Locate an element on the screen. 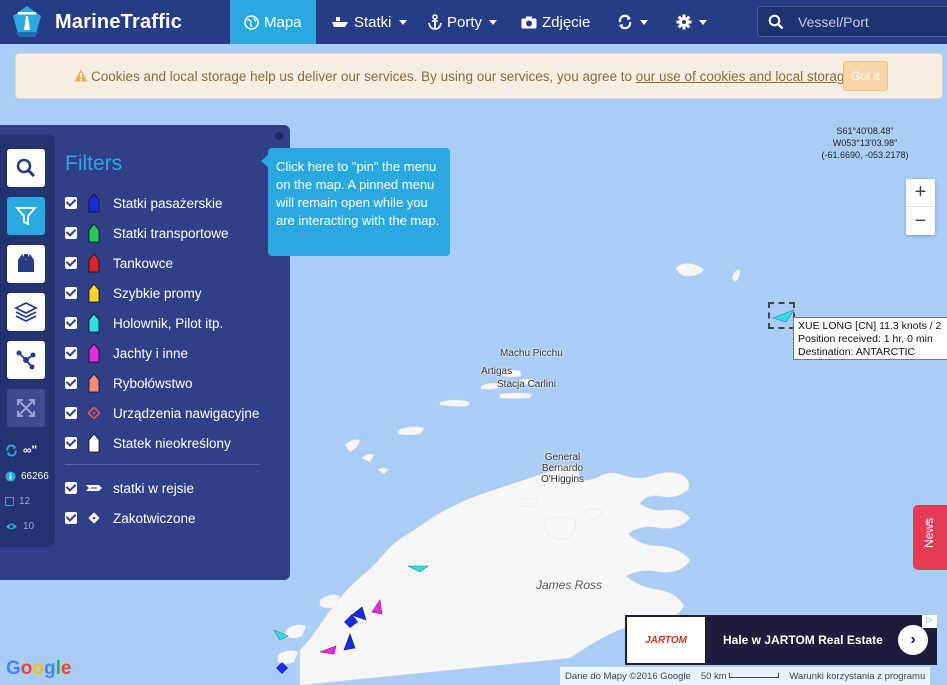  fleet-icon is located at coordinates (26, 263).